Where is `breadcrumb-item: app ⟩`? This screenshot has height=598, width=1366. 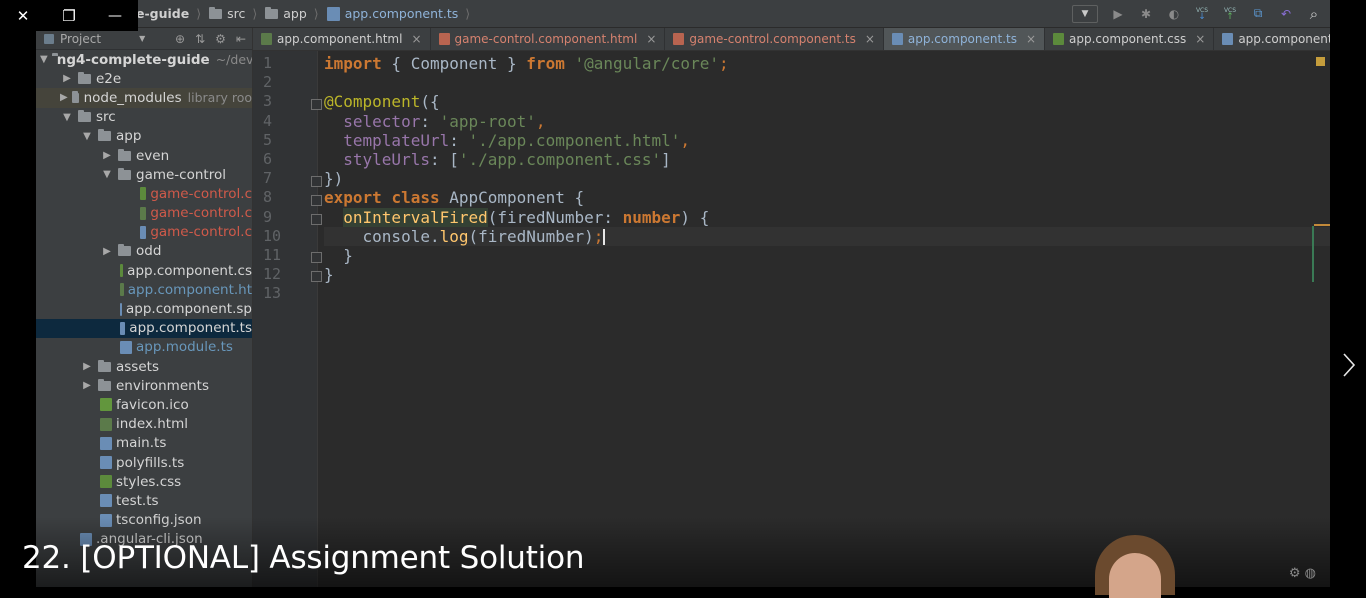 breadcrumb-item: app ⟩ is located at coordinates (293, 13).